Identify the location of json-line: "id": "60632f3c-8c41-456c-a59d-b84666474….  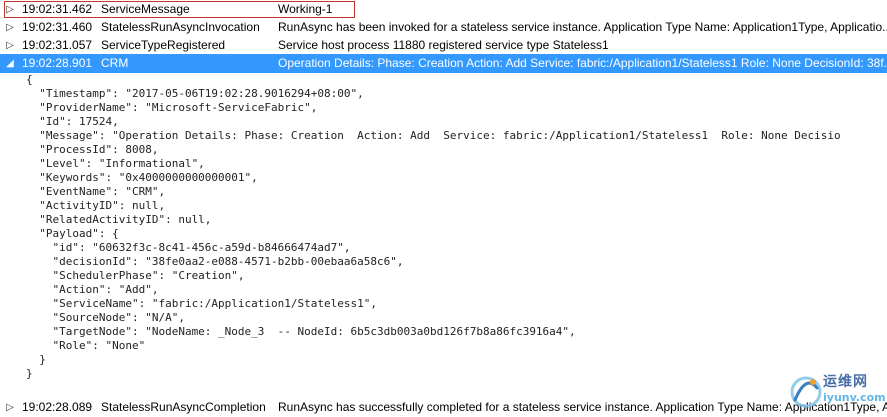
(188, 247).